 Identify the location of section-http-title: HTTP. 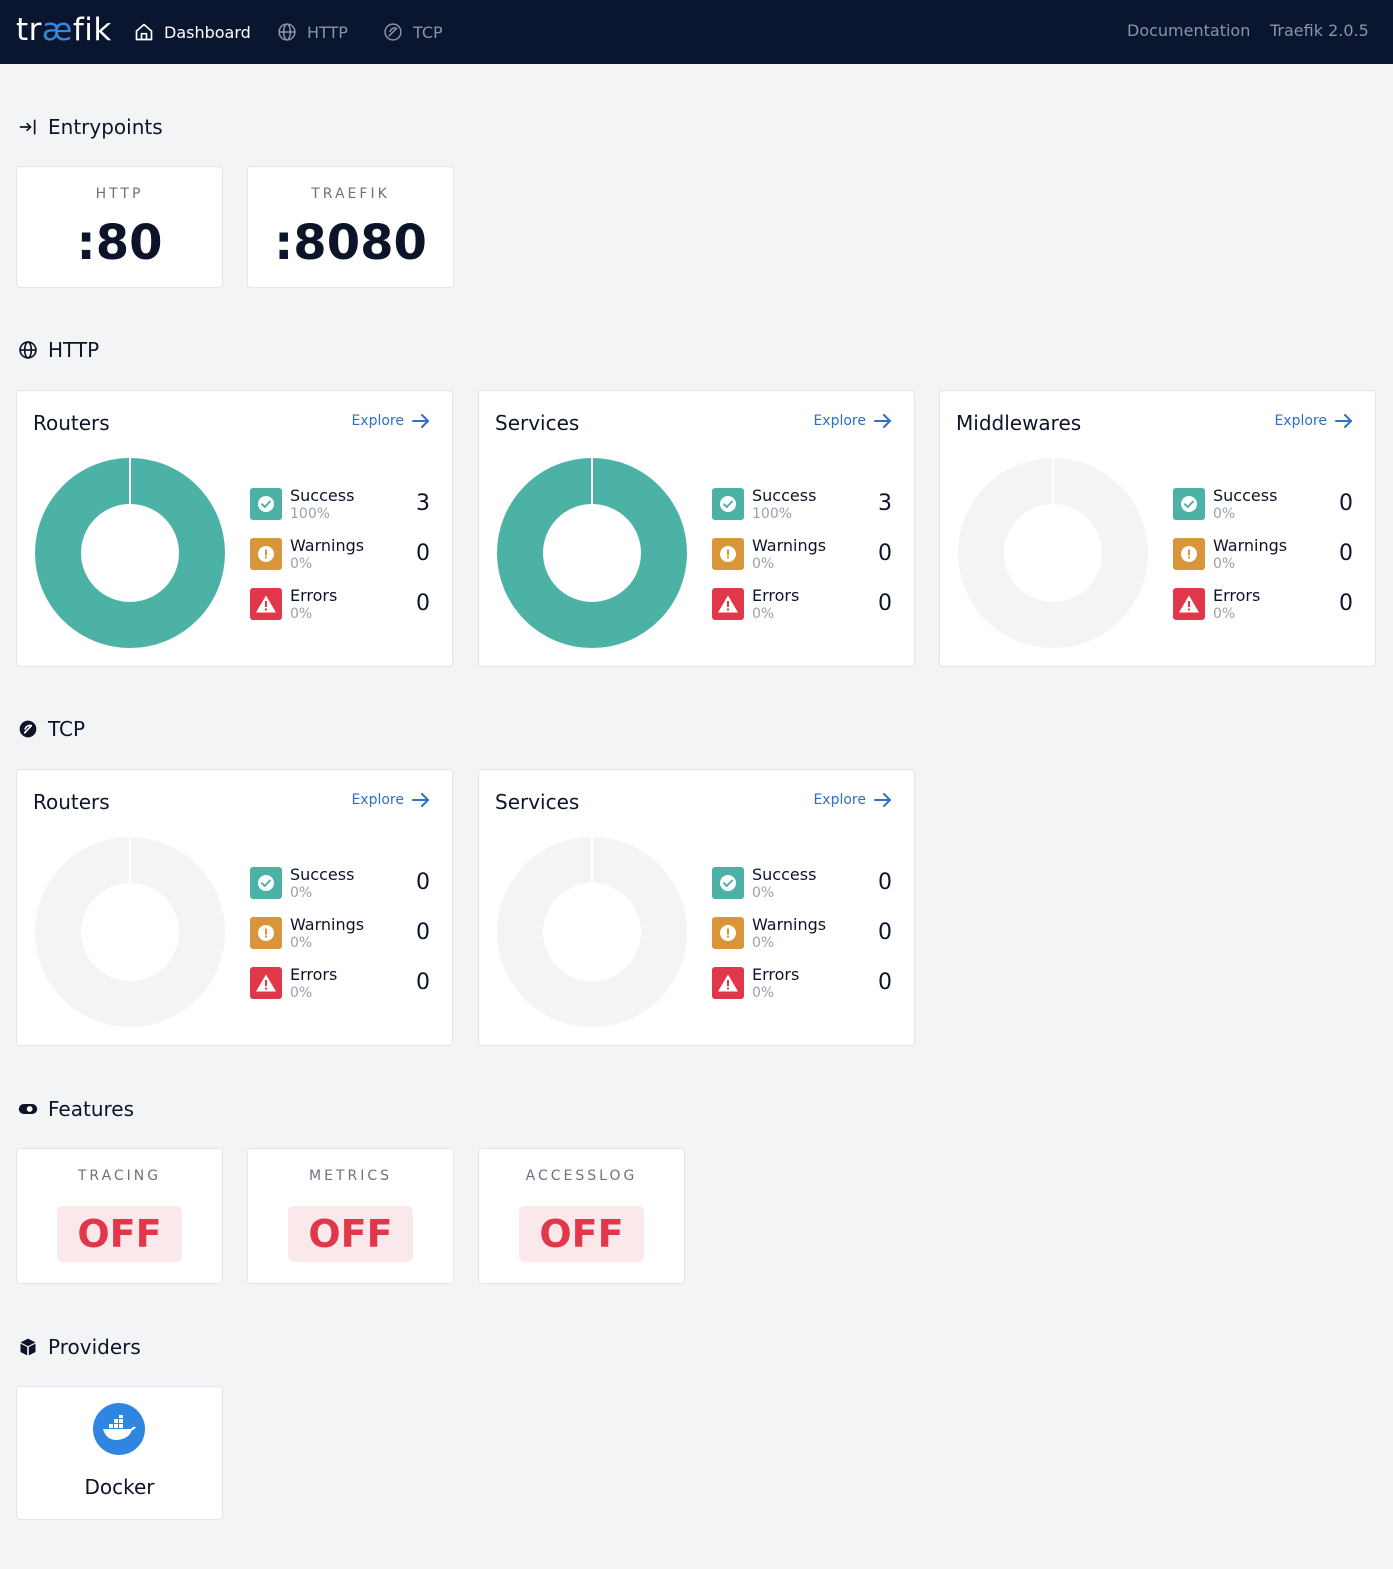
(58, 350).